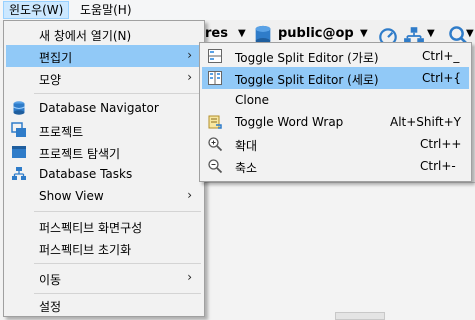  I want to click on menu-help: 도움말(H), so click(106, 10).